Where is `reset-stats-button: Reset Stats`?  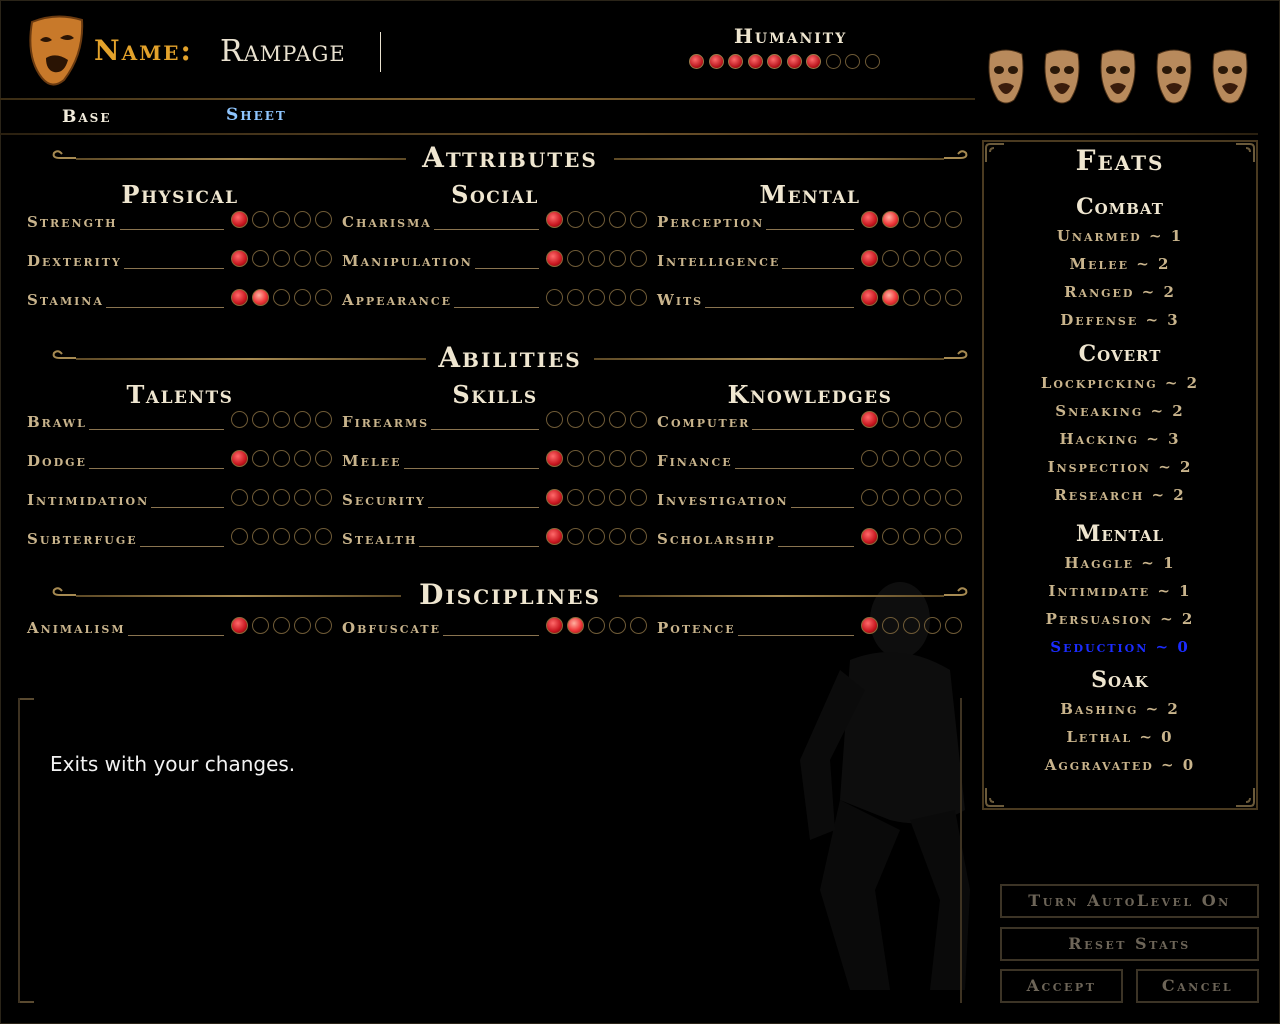 reset-stats-button: Reset Stats is located at coordinates (1129, 944).